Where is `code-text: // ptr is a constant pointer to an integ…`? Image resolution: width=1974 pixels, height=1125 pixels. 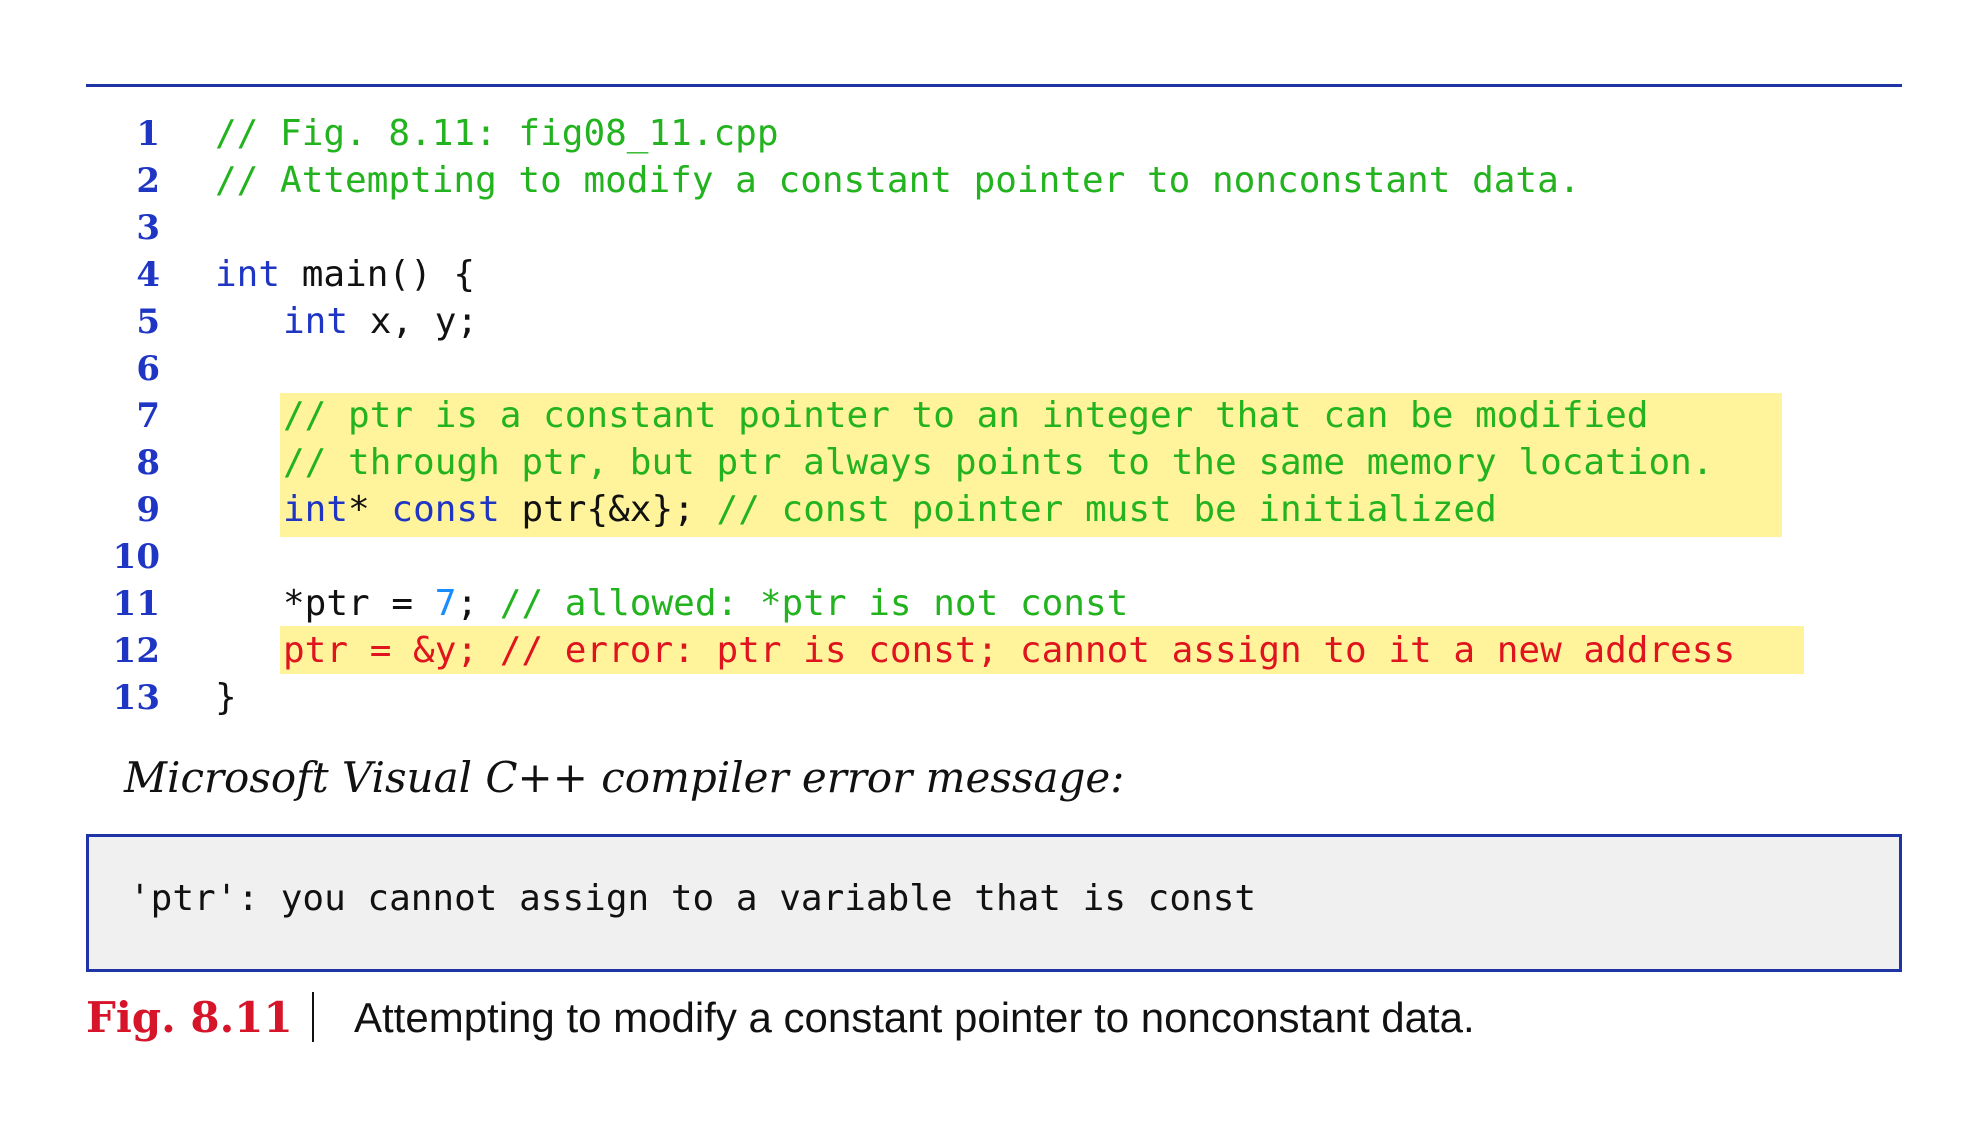 code-text: // ptr is a constant pointer to an integ… is located at coordinates (965, 416).